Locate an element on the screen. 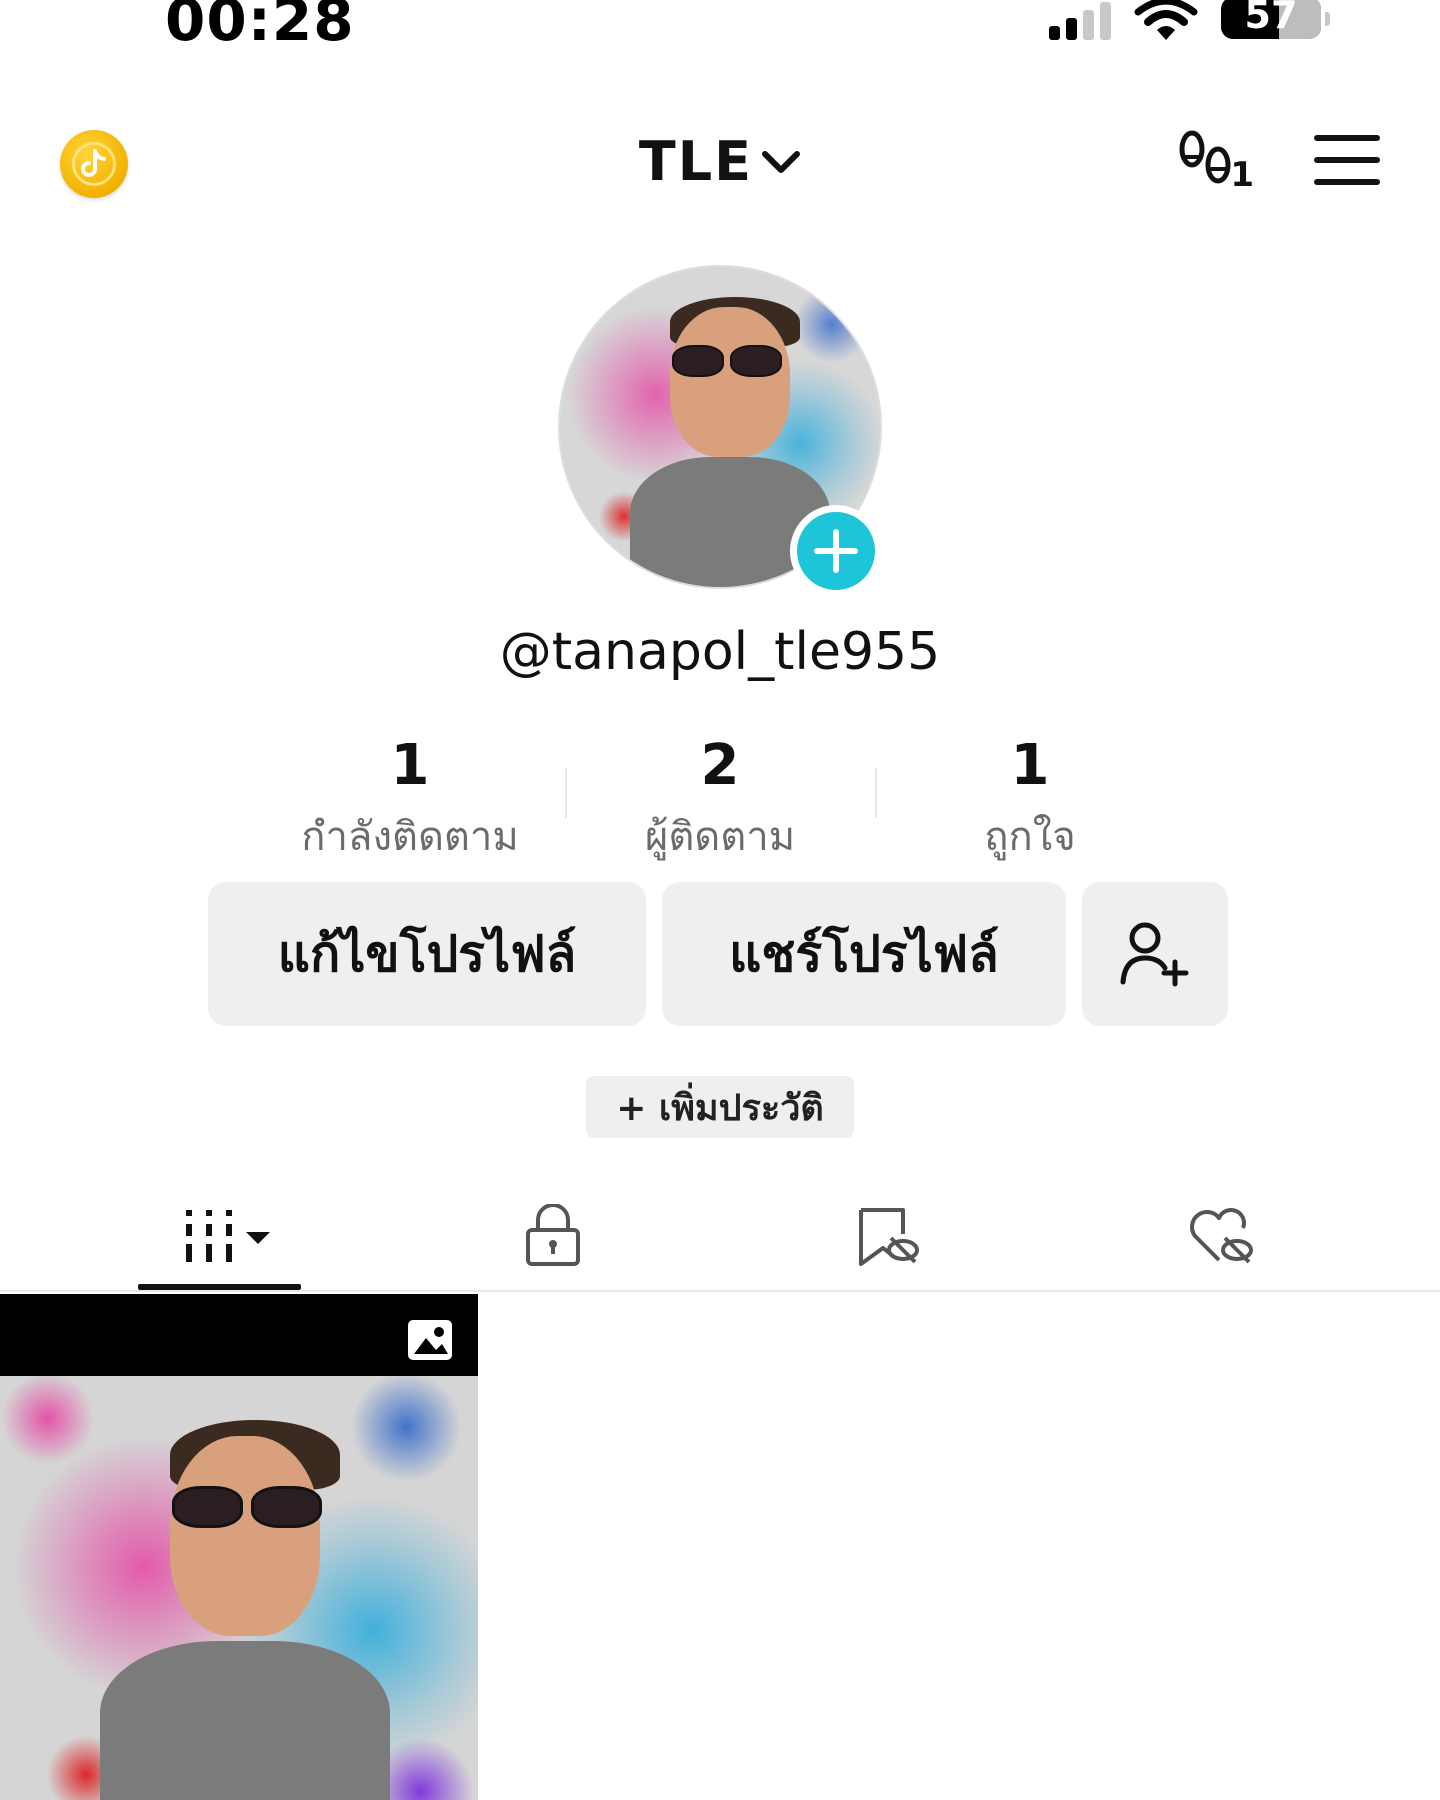  avatar-container is located at coordinates (720, 431).